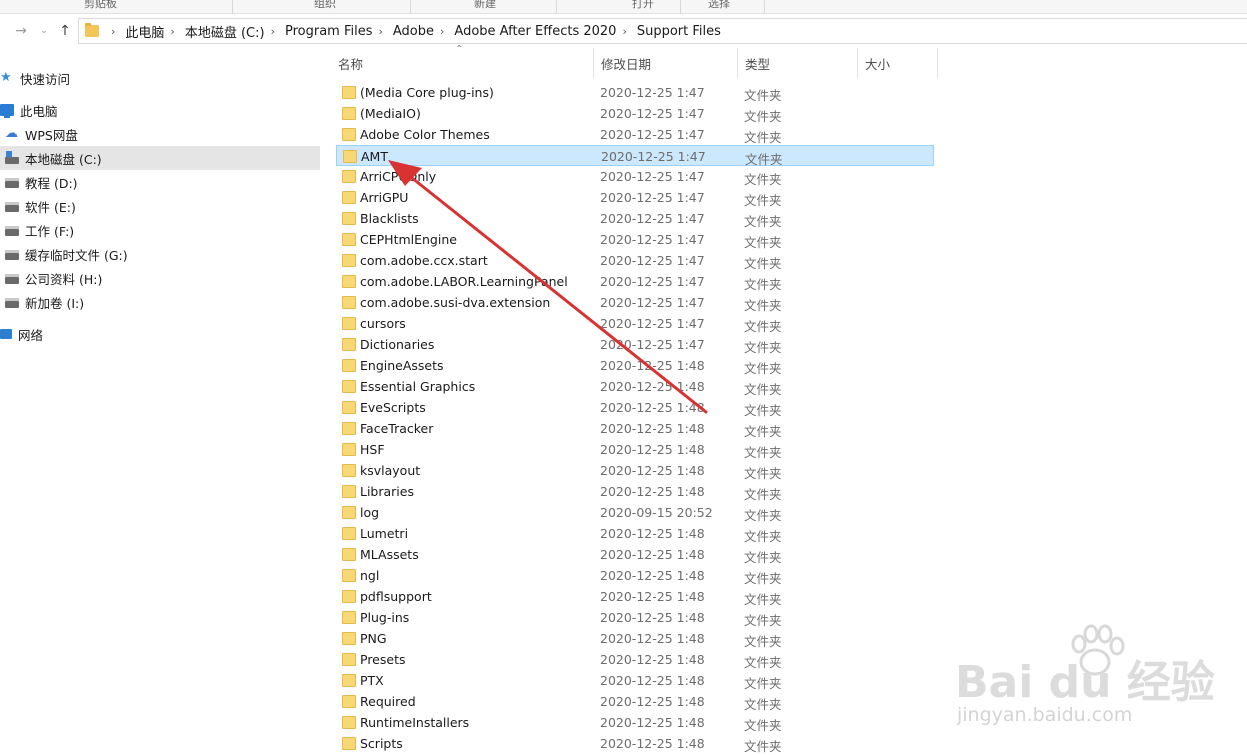 This screenshot has width=1247, height=755. Describe the element at coordinates (21, 31) in the screenshot. I see `back-button: →` at that location.